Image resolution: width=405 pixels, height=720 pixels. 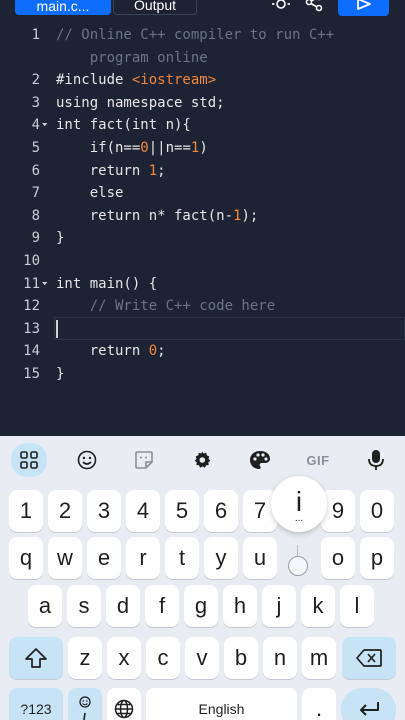 I want to click on period-key: ., so click(x=319, y=704).